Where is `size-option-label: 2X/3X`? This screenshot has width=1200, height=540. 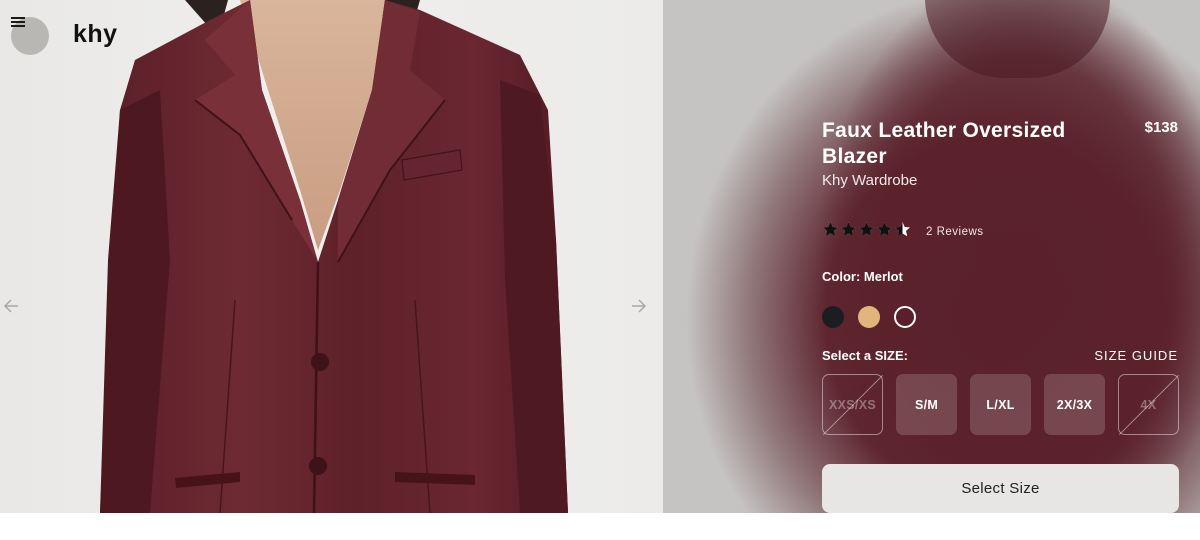 size-option-label: 2X/3X is located at coordinates (1074, 404).